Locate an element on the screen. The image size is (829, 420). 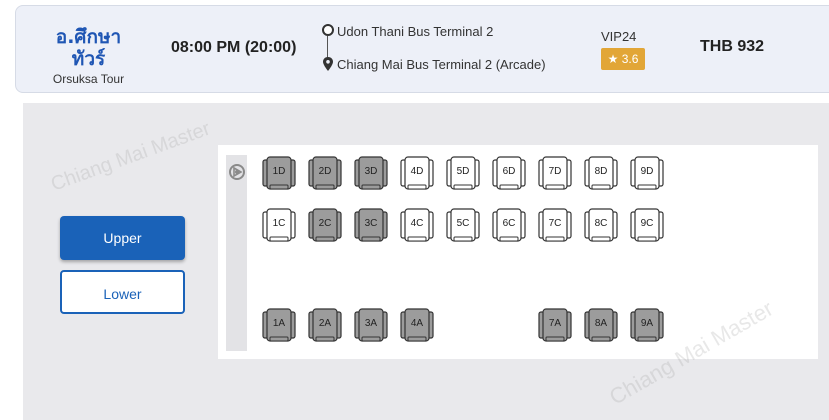
seat-3c: 3C is located at coordinates (371, 225).